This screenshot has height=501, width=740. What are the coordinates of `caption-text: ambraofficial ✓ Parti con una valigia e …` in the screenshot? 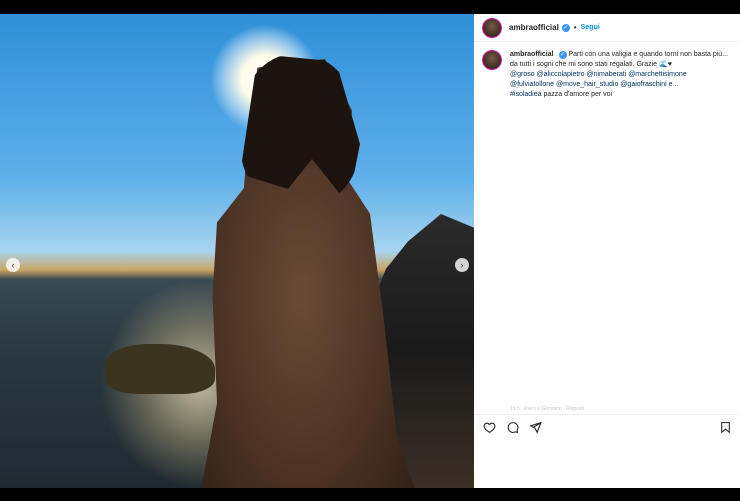 It's located at (620, 75).